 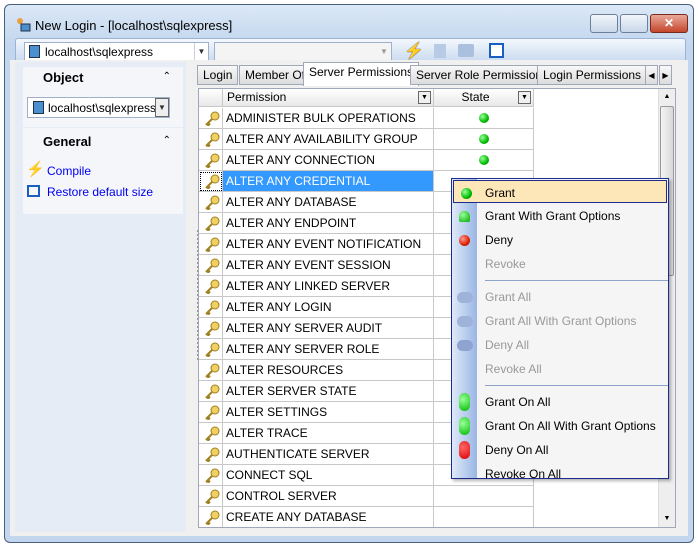 I want to click on server-combo-value: localhost\sqlexpress, so click(x=99, y=52).